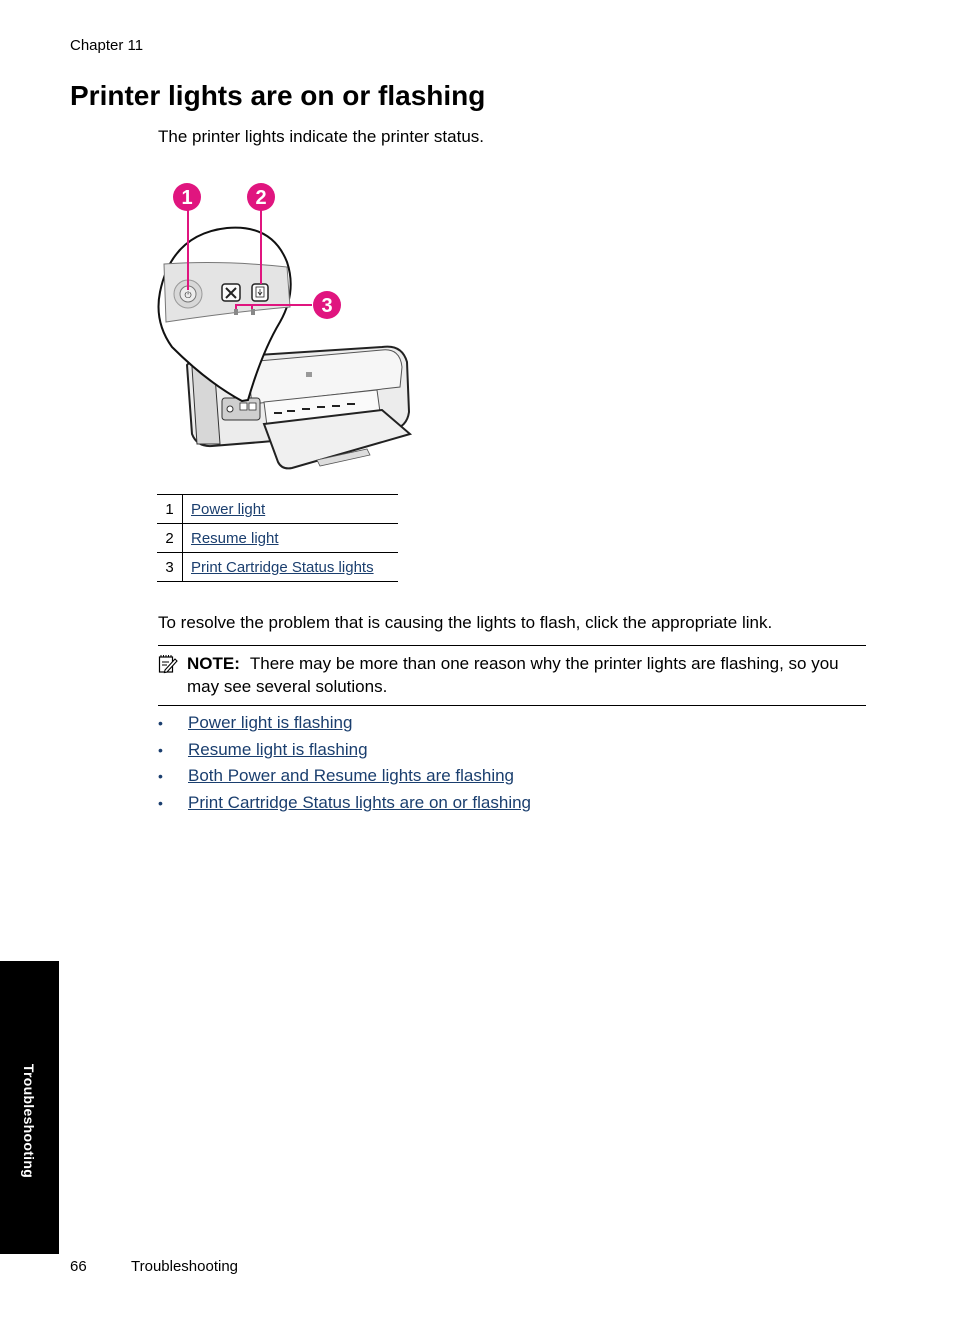  Describe the element at coordinates (228, 509) in the screenshot. I see `link-power-light: Power light` at that location.